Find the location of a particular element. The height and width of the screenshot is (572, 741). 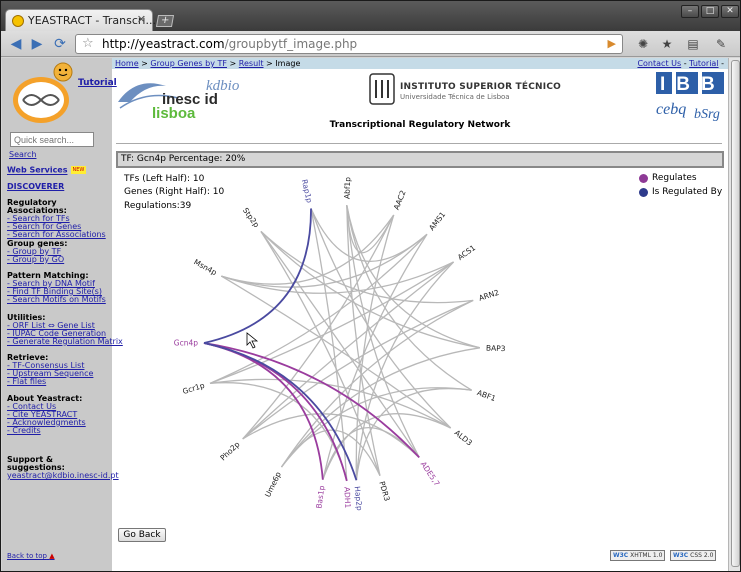

network-node-label: ACS1 is located at coordinates (466, 252).